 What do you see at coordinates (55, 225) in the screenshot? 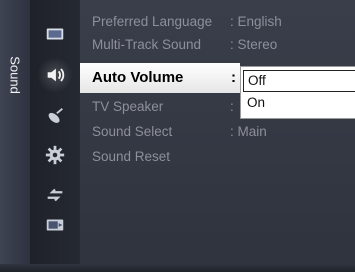
I see `application-icon` at bounding box center [55, 225].